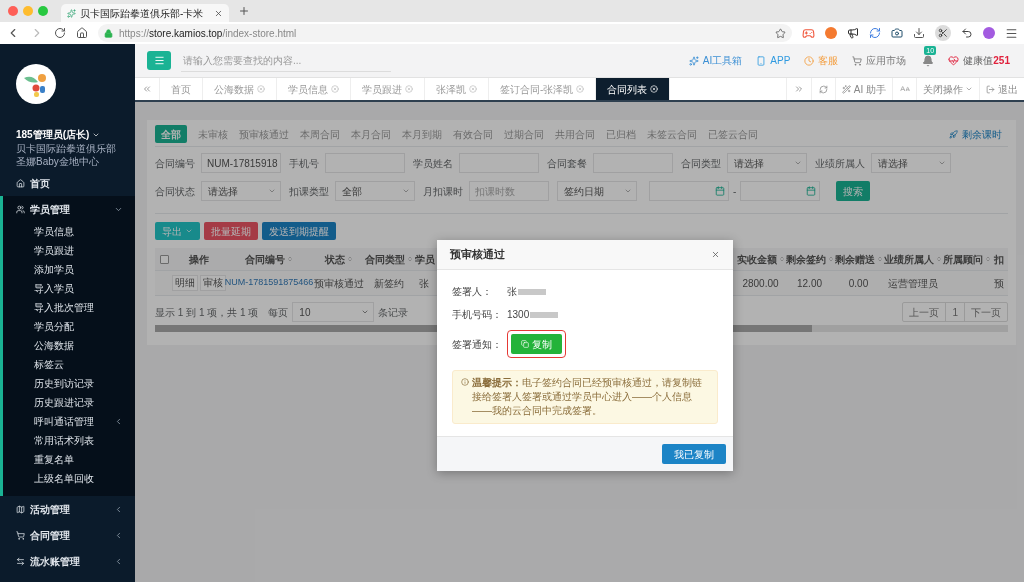 The width and height of the screenshot is (1024, 582). I want to click on filter-tab: 本月合同, so click(371, 134).